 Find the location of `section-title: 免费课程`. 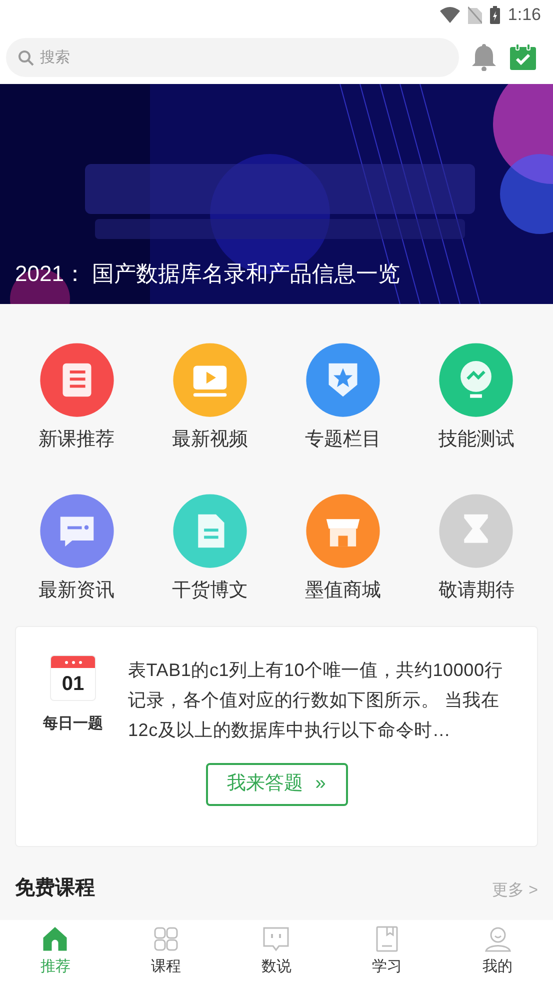

section-title: 免费课程 is located at coordinates (55, 888).